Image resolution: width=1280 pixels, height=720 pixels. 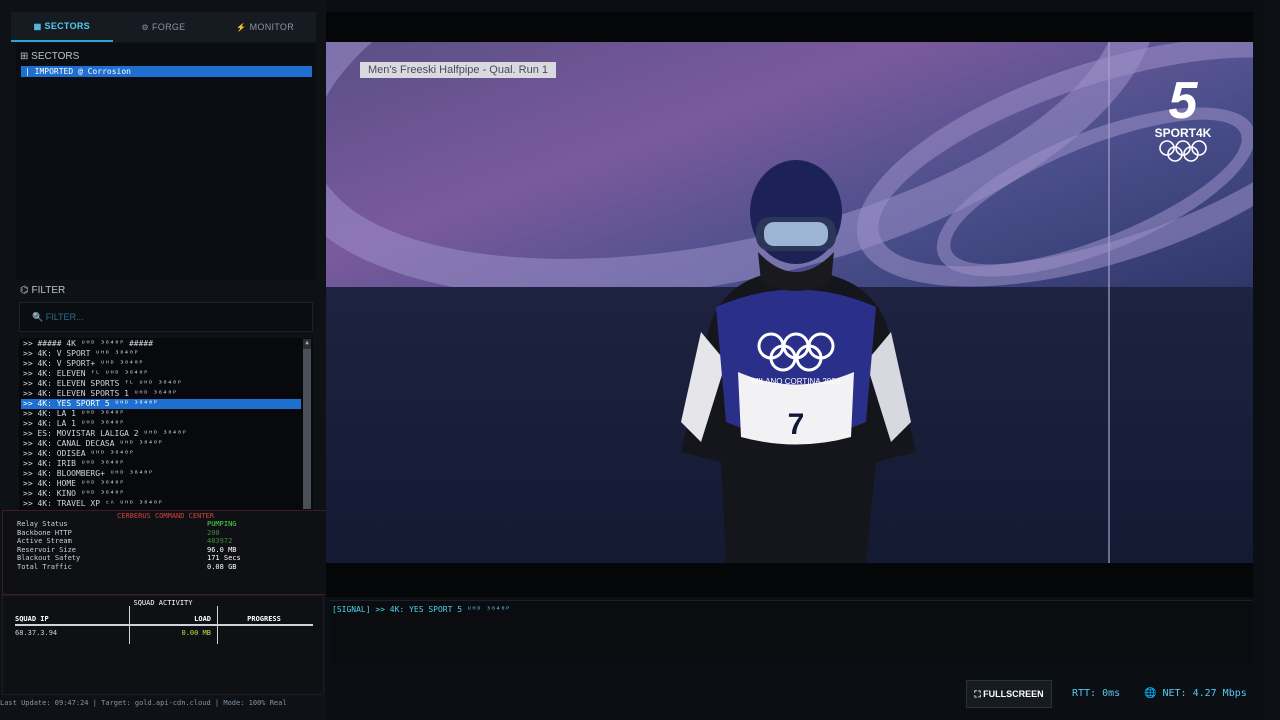 What do you see at coordinates (161, 484) in the screenshot?
I see `channel-item: >> 4K: HOME ᵁᴴᴰ ³⁸⁴⁰ᴾ` at bounding box center [161, 484].